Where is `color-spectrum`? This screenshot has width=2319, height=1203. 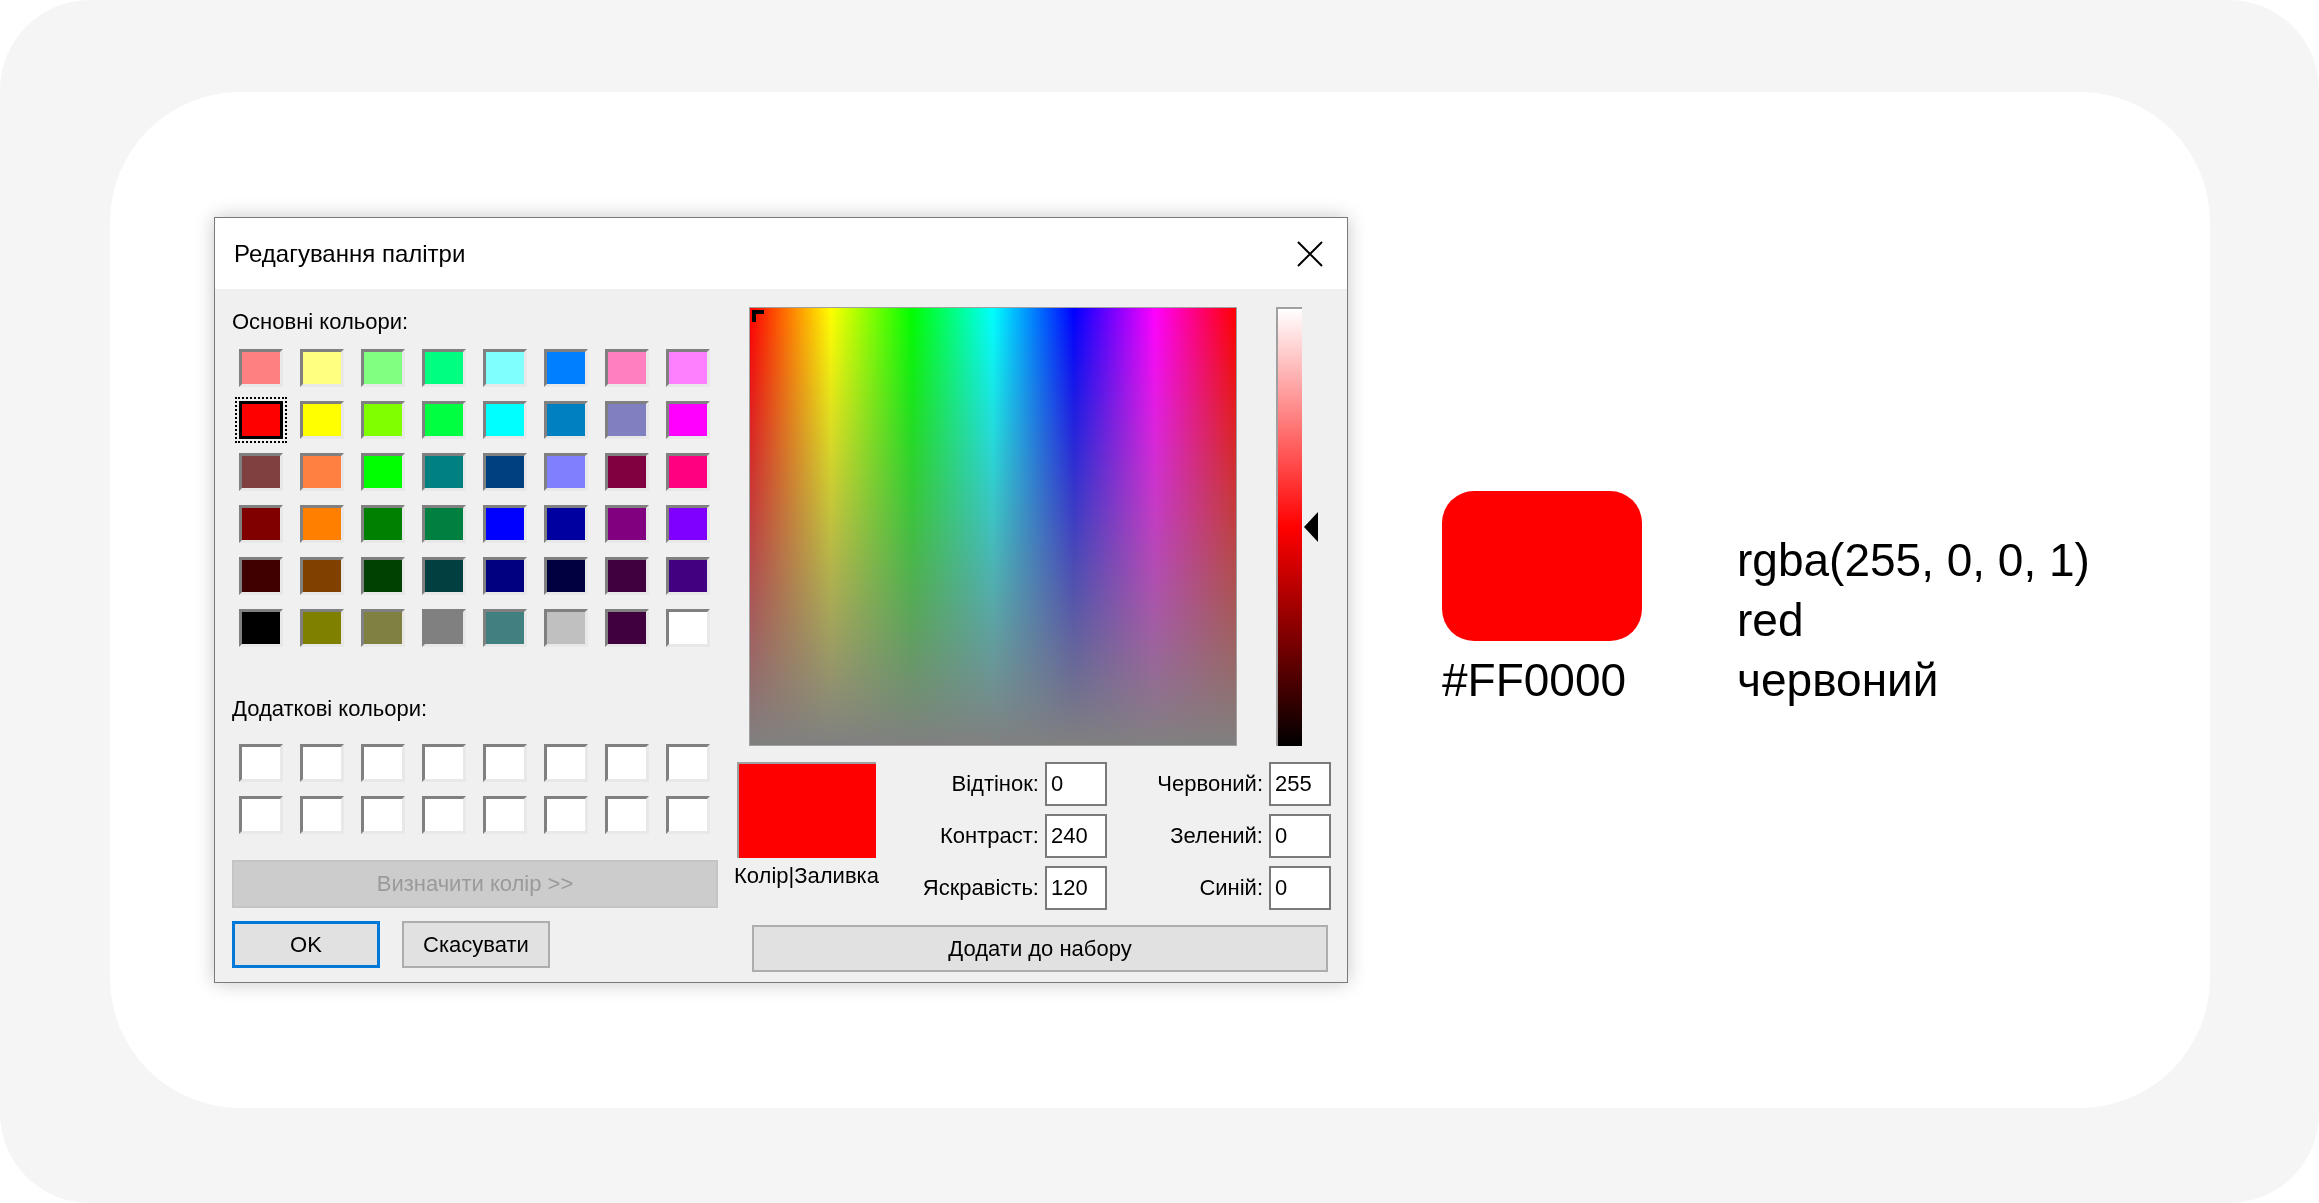
color-spectrum is located at coordinates (993, 526).